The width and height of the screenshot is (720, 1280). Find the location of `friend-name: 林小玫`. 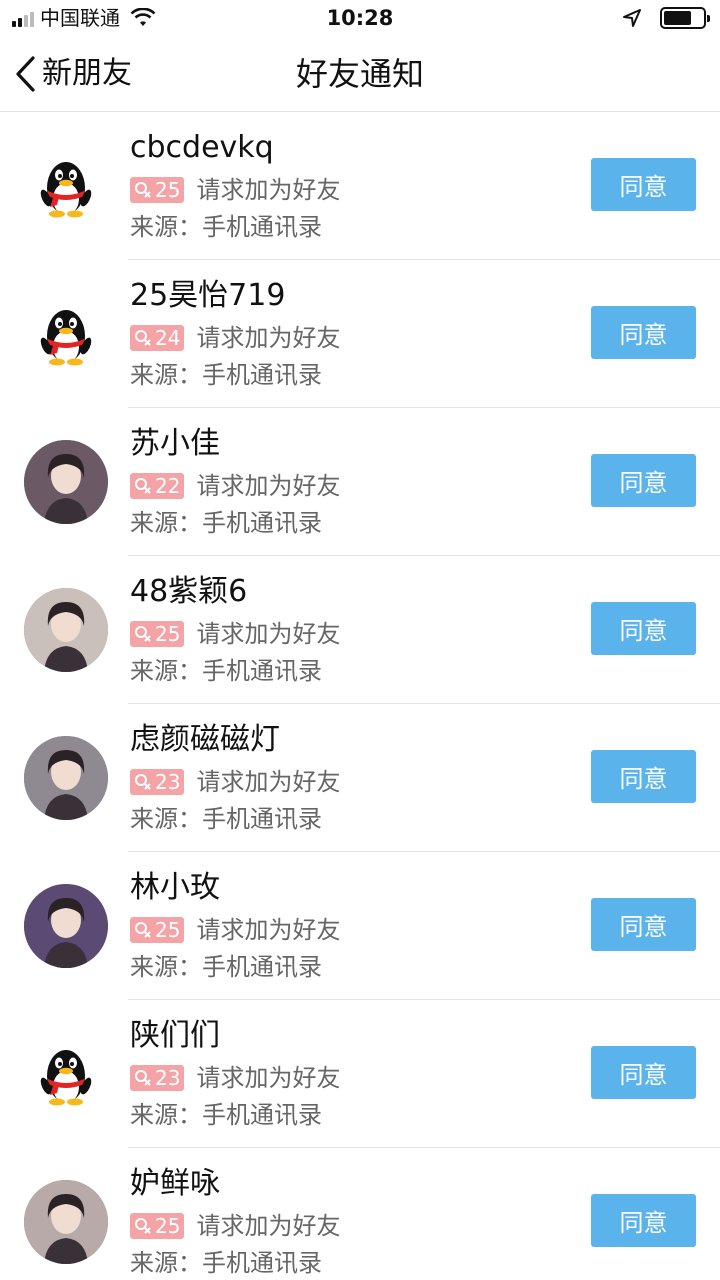

friend-name: 林小玫 is located at coordinates (175, 887).